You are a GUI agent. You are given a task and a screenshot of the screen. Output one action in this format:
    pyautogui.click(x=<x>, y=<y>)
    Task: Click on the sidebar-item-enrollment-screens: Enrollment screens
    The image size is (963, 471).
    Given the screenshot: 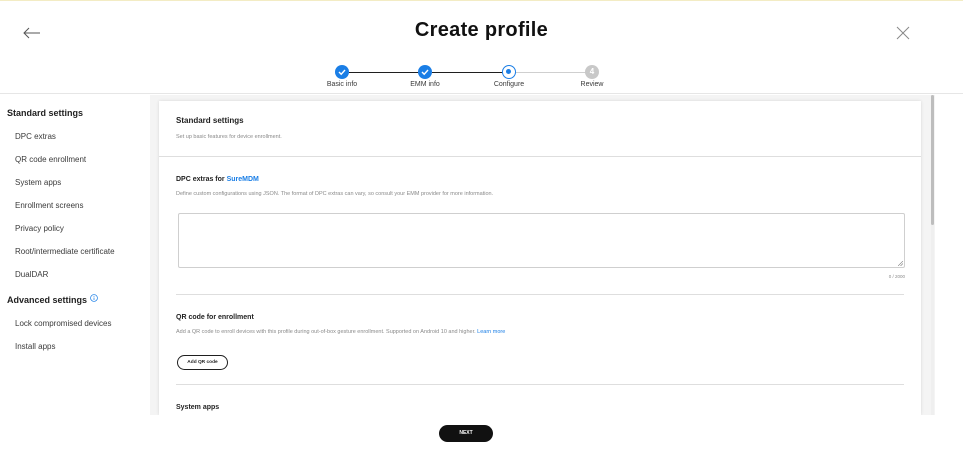 What is the action you would take?
    pyautogui.click(x=41, y=205)
    